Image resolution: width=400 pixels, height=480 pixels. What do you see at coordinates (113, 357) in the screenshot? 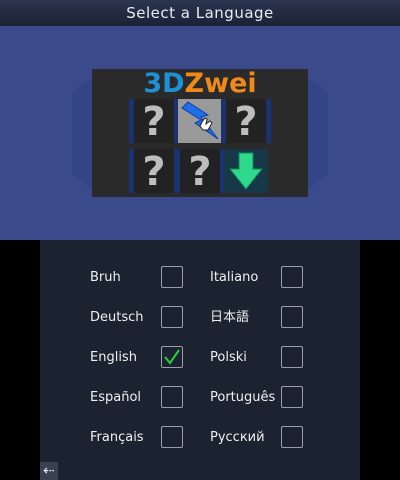
I see `language-label-english: English` at bounding box center [113, 357].